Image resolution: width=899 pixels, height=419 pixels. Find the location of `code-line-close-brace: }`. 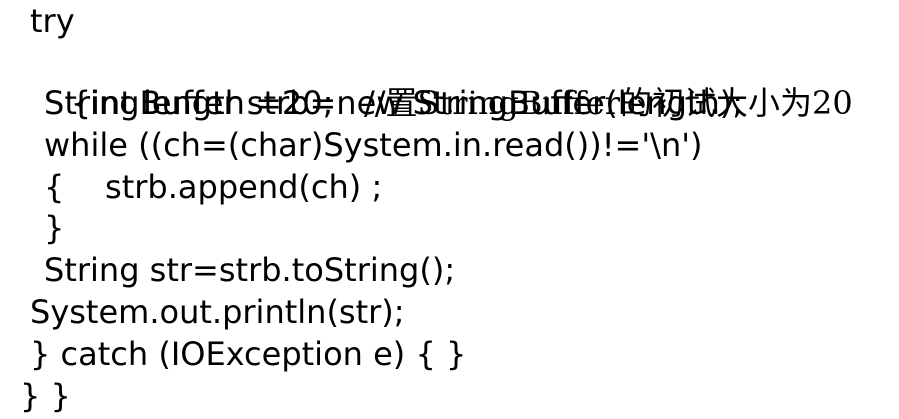

code-line-close-brace: } is located at coordinates (54, 228).